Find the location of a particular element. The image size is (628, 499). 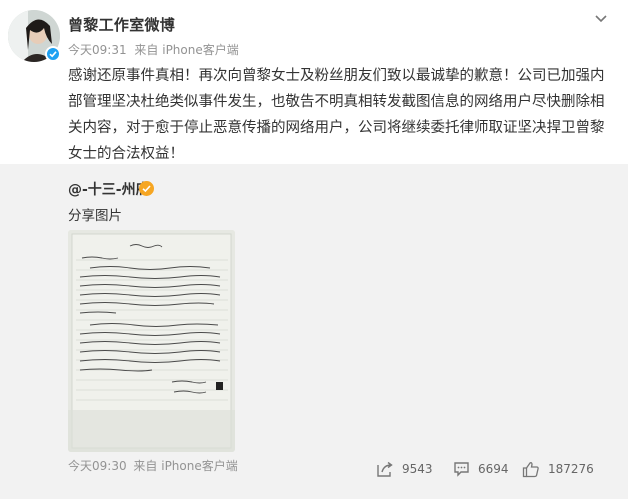

like-button: 187276 is located at coordinates (558, 469).